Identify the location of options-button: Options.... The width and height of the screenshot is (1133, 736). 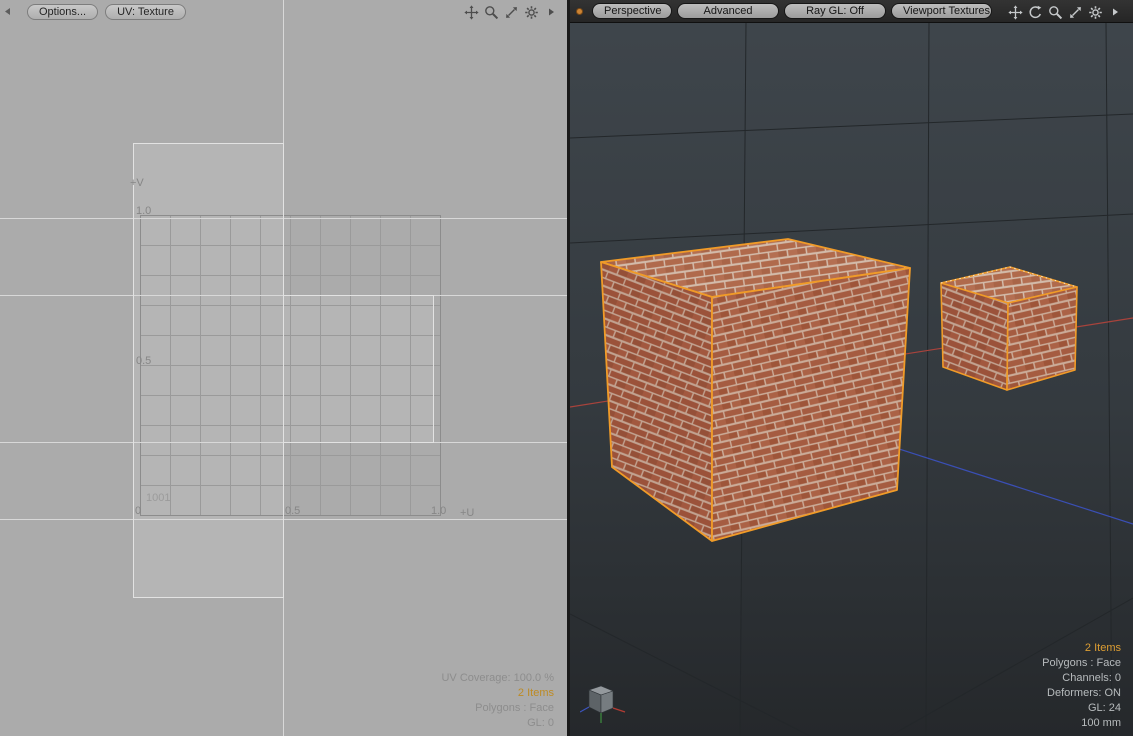
(63, 11).